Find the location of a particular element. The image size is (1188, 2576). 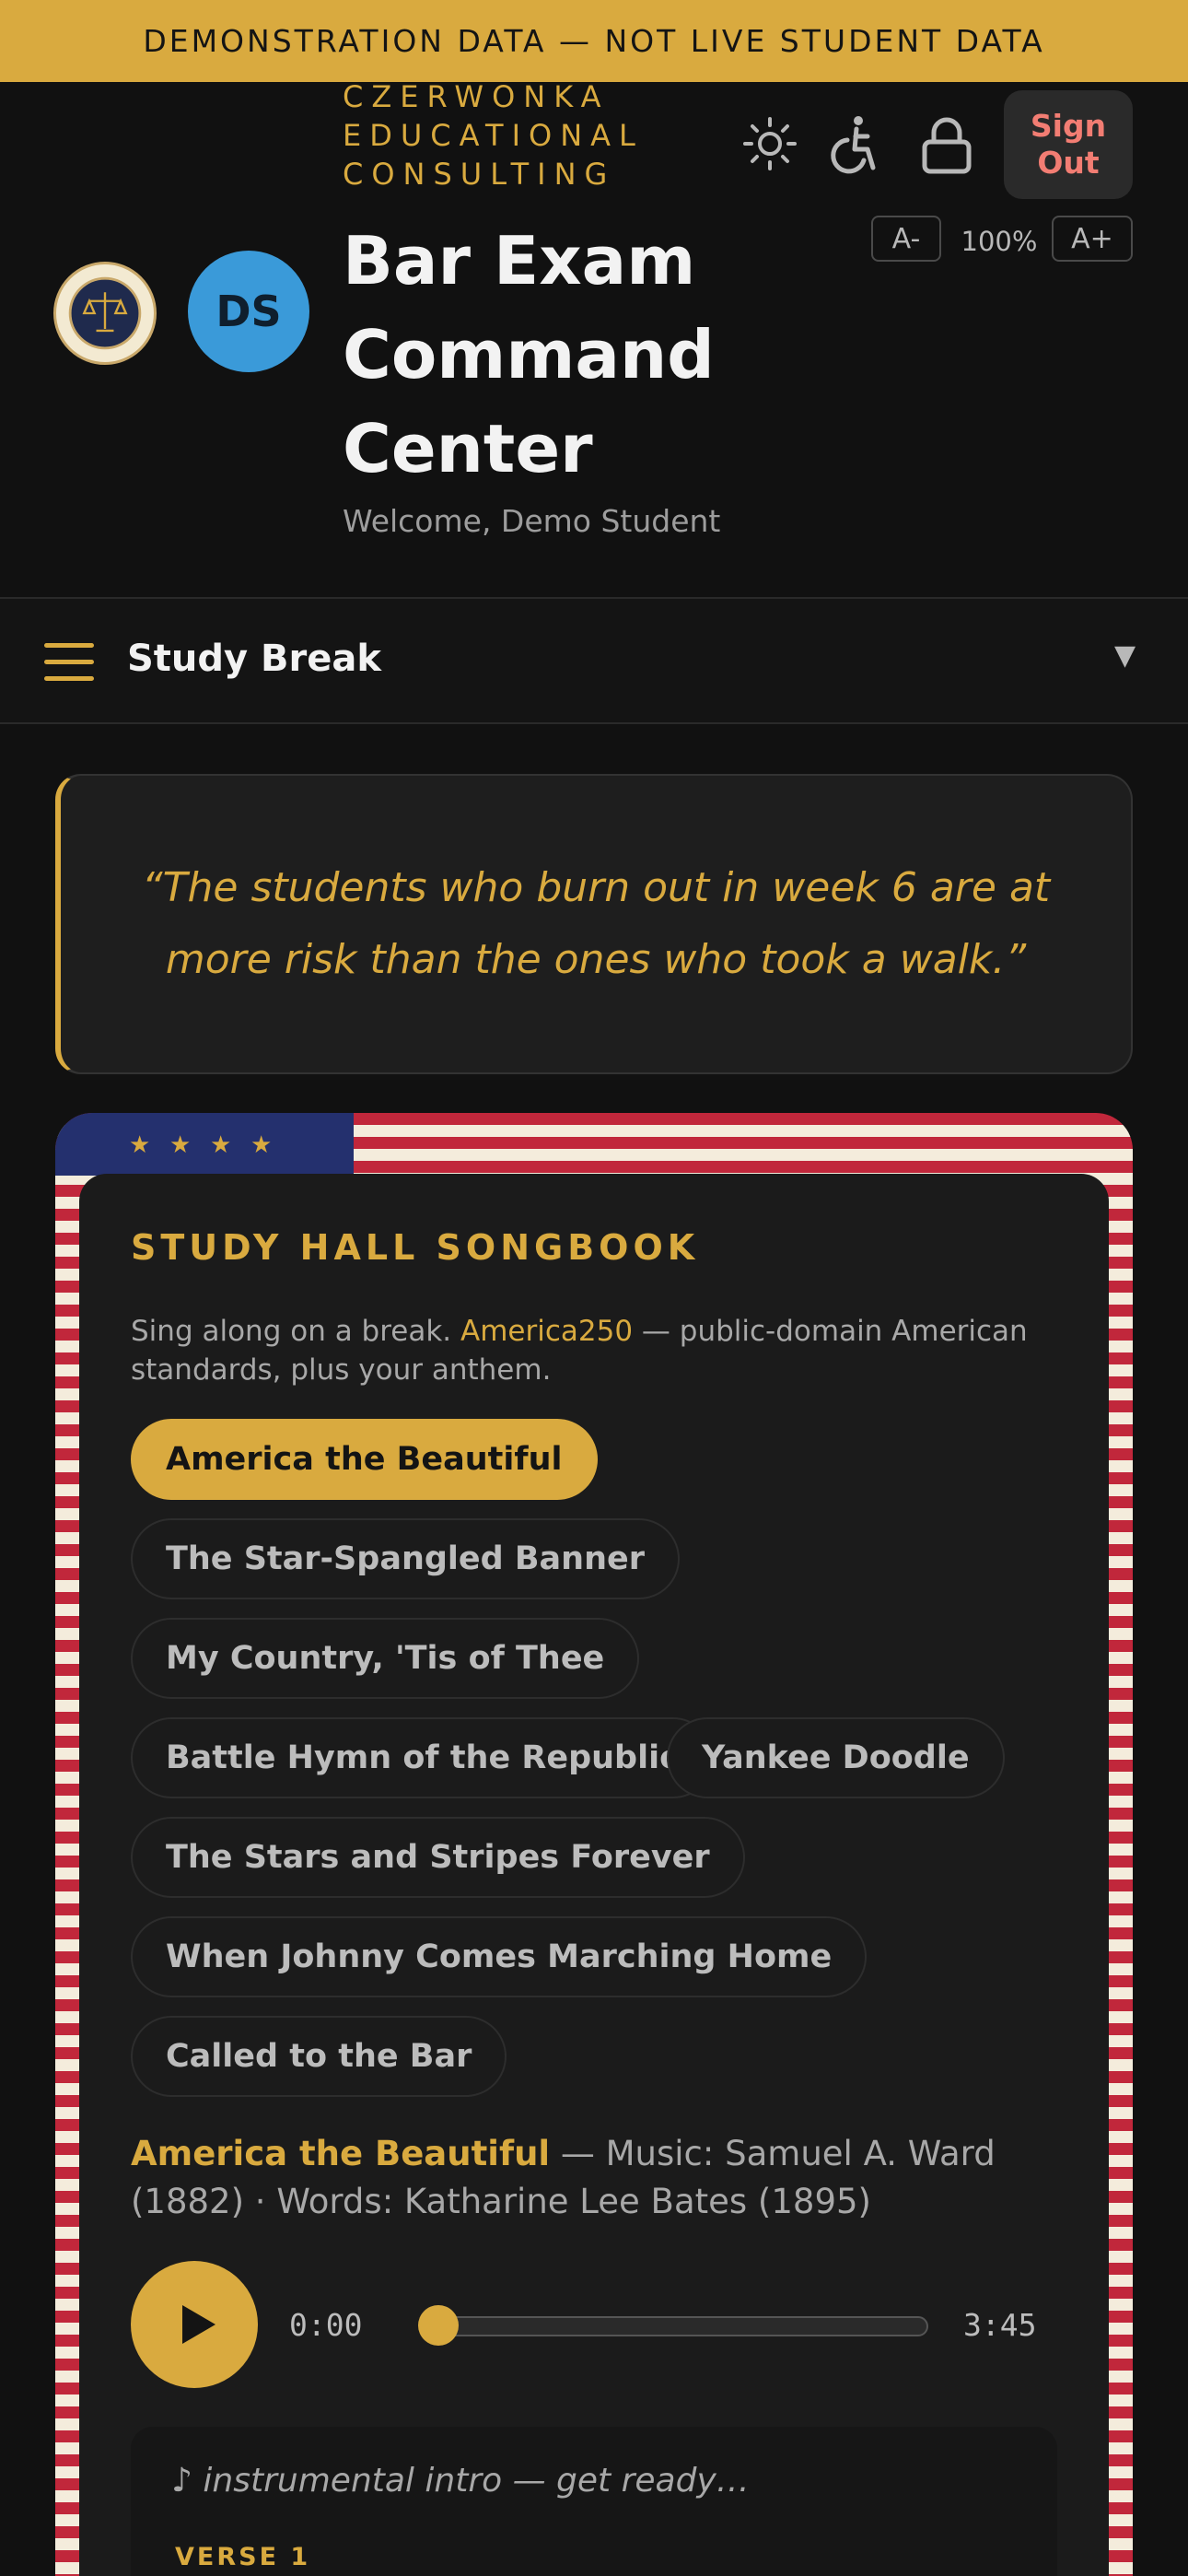

sign-out-label-2: Out is located at coordinates (1068, 163).